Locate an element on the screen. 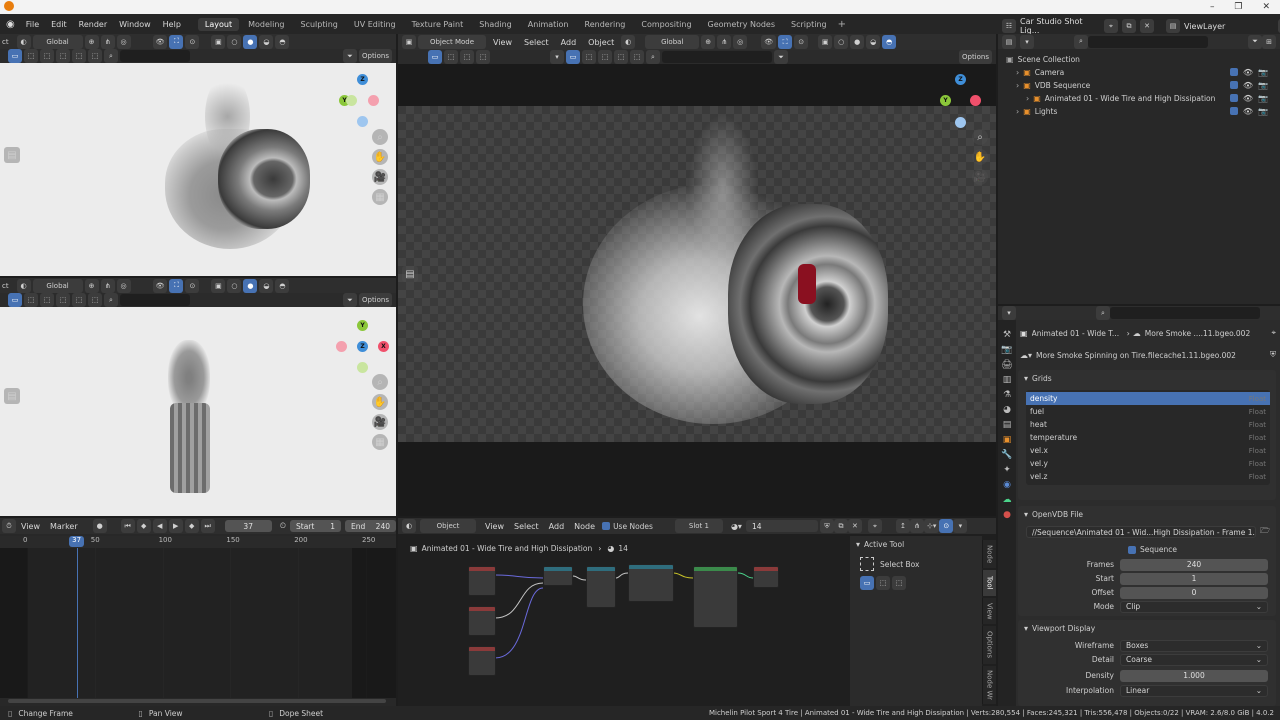 Image resolution: width=1280 pixels, height=720 pixels. navigation-gizmo: Y Z X is located at coordinates (361, 345).